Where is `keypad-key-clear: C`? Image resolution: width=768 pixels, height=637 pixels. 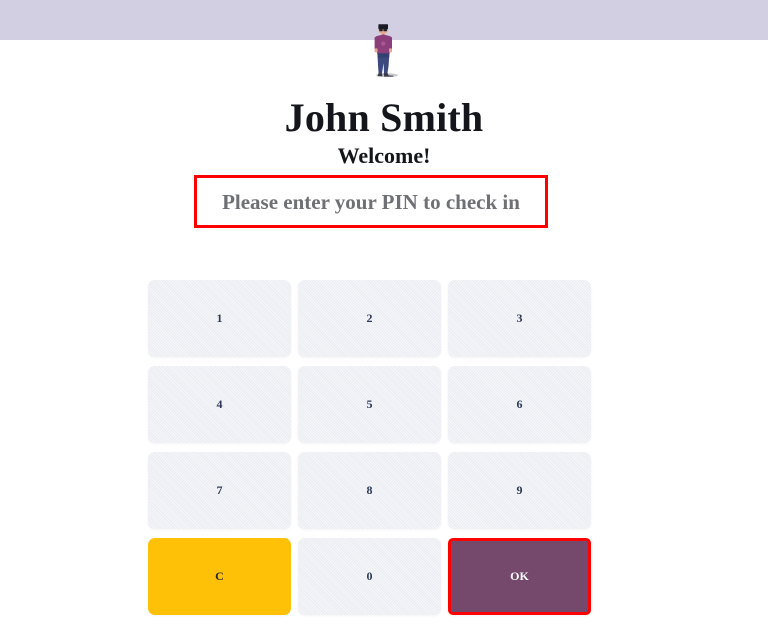 keypad-key-clear: C is located at coordinates (219, 576).